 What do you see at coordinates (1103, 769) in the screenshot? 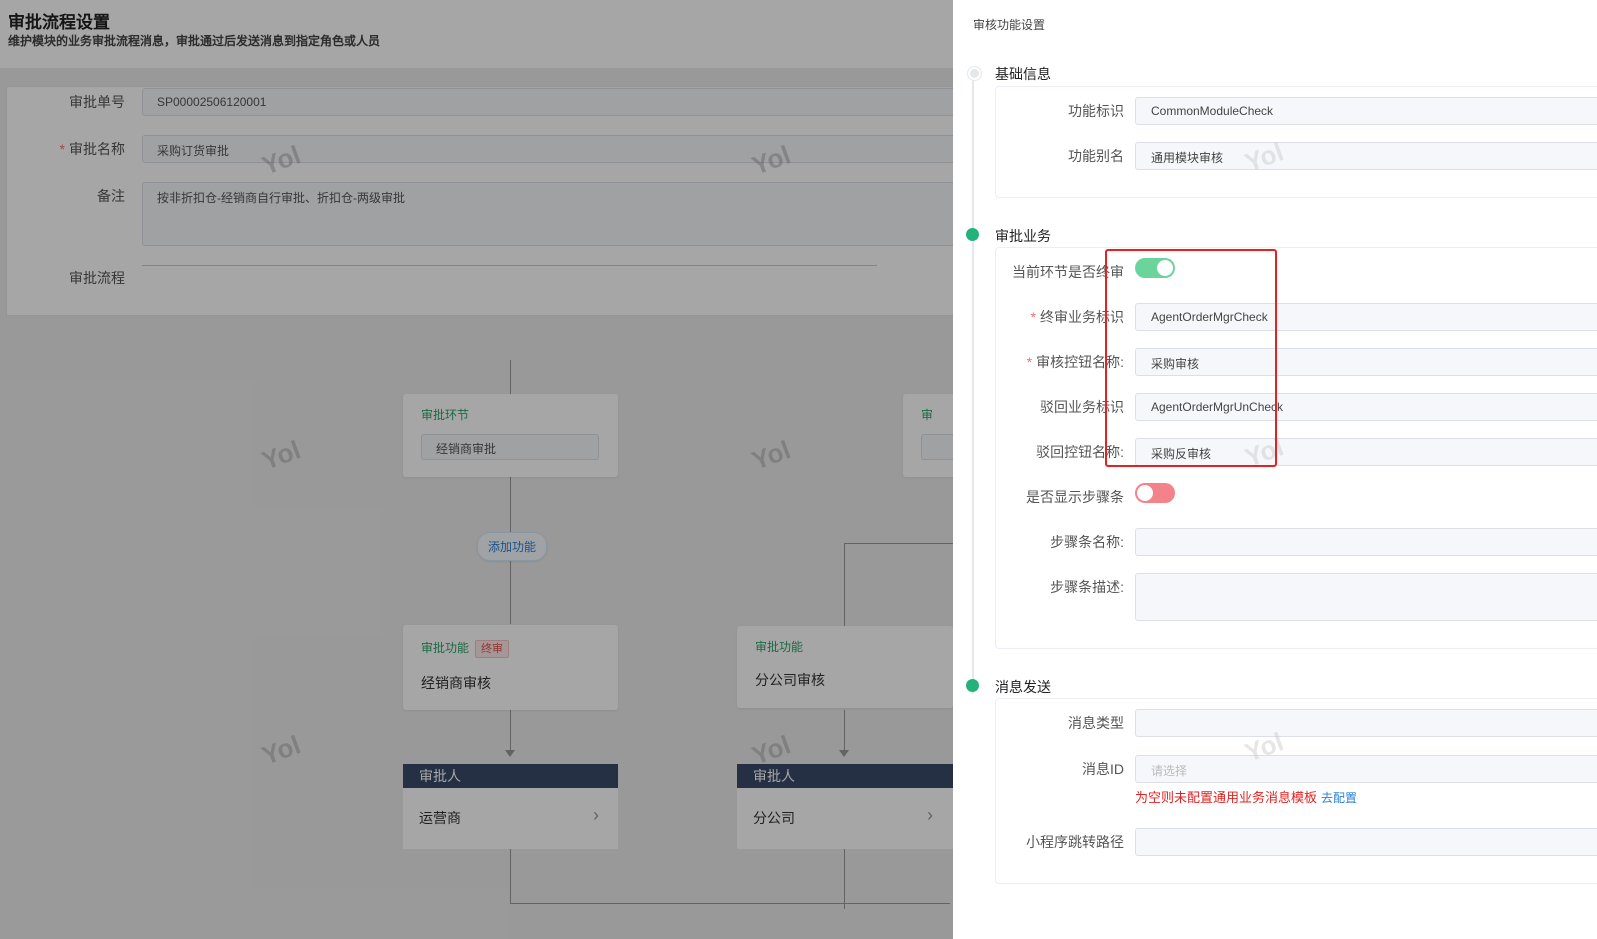
I see `message-id-label: 消息ID` at bounding box center [1103, 769].